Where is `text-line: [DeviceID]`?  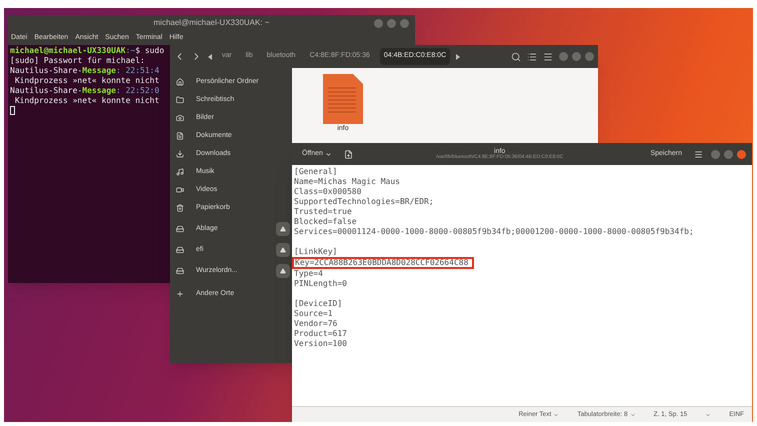
text-line: [DeviceID] is located at coordinates (318, 304).